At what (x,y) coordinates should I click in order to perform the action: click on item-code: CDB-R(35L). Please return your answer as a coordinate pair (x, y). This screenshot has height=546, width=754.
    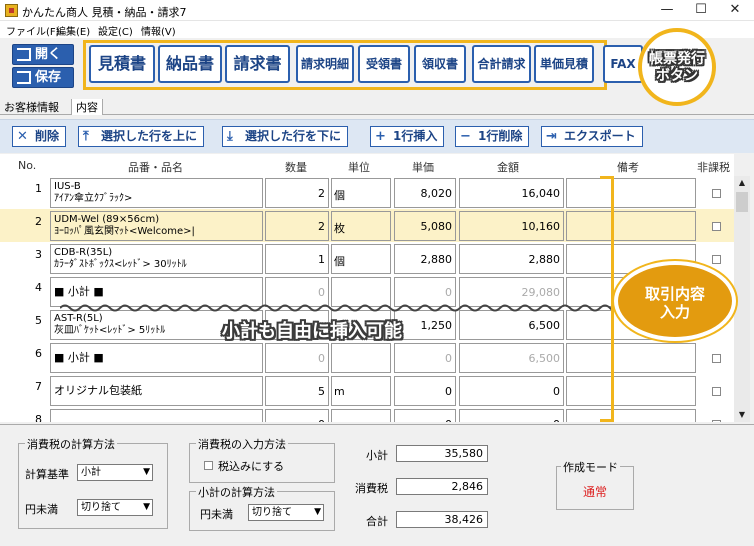
    Looking at the image, I should click on (83, 252).